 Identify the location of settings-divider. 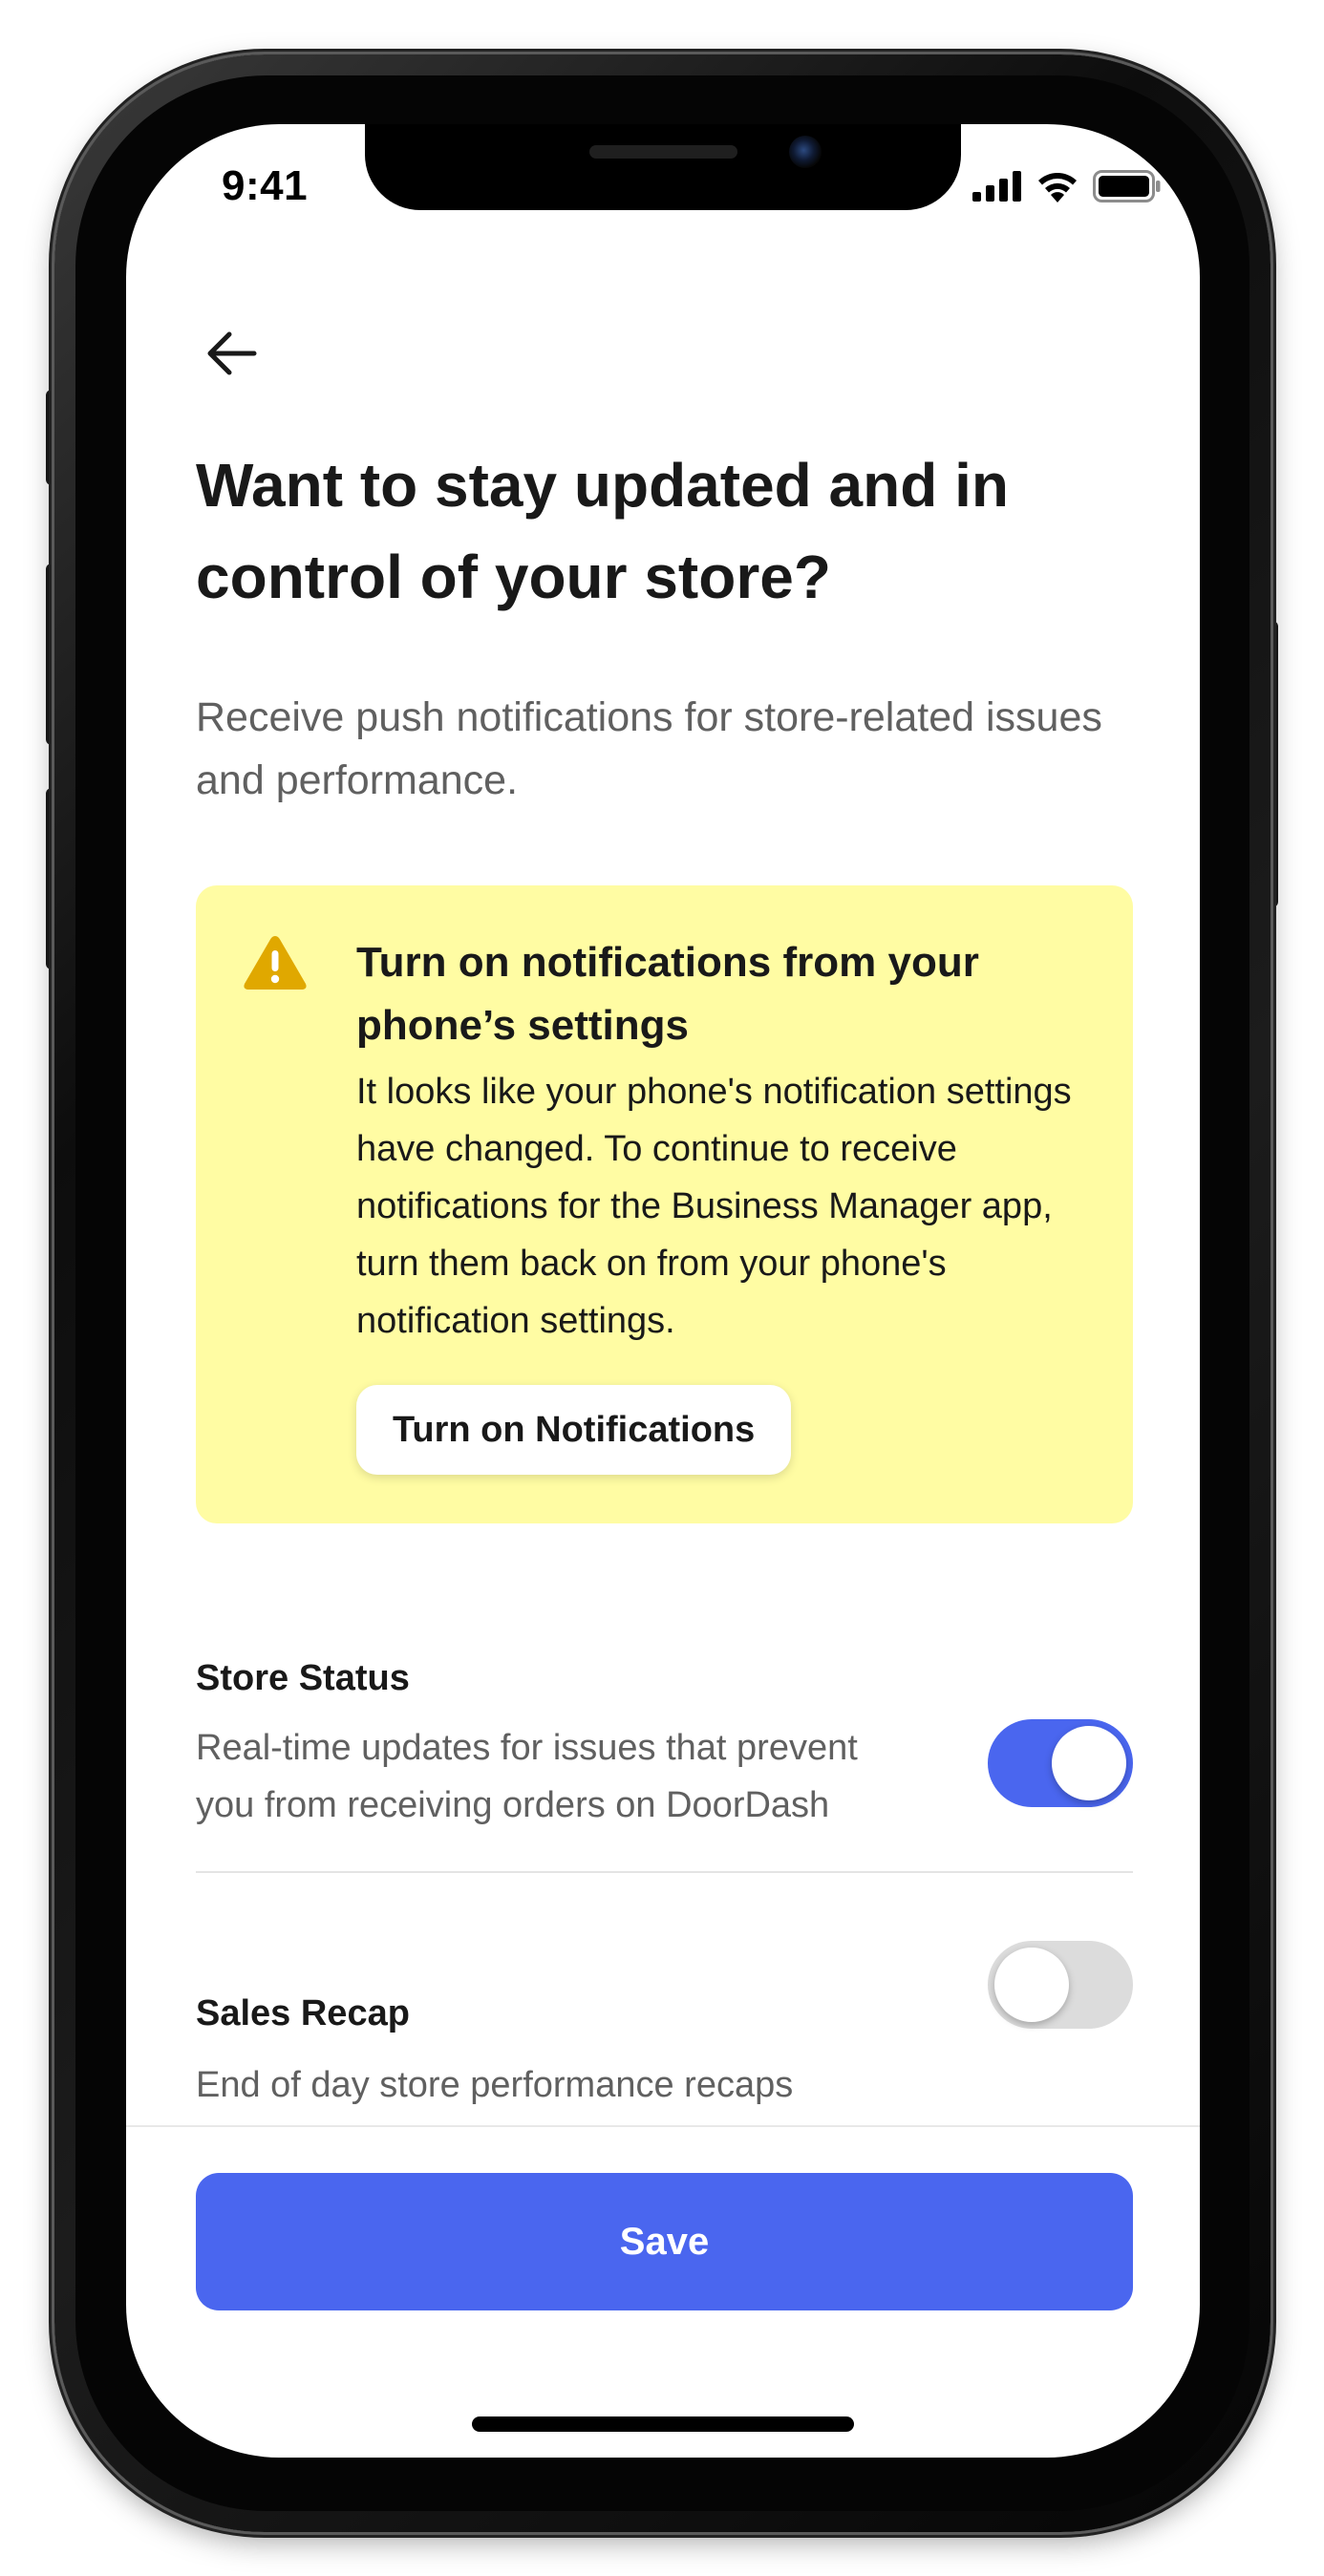
(664, 1872).